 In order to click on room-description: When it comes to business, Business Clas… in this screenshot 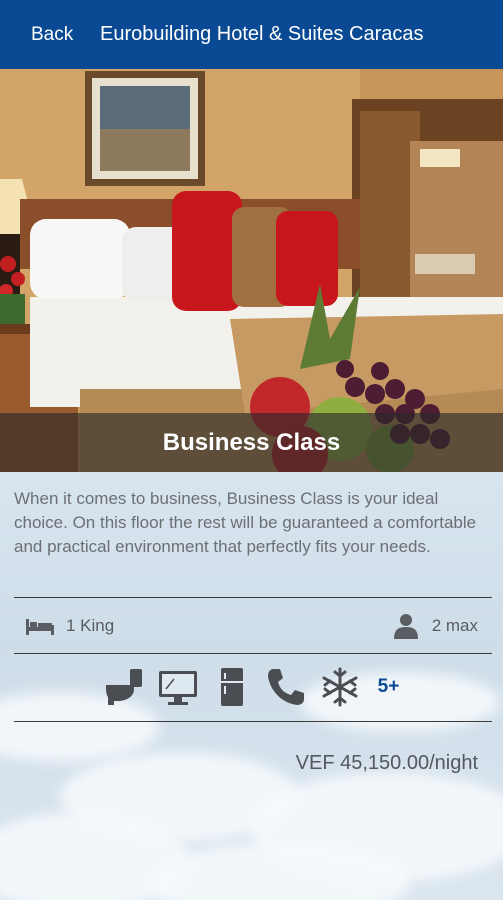, I will do `click(245, 522)`.